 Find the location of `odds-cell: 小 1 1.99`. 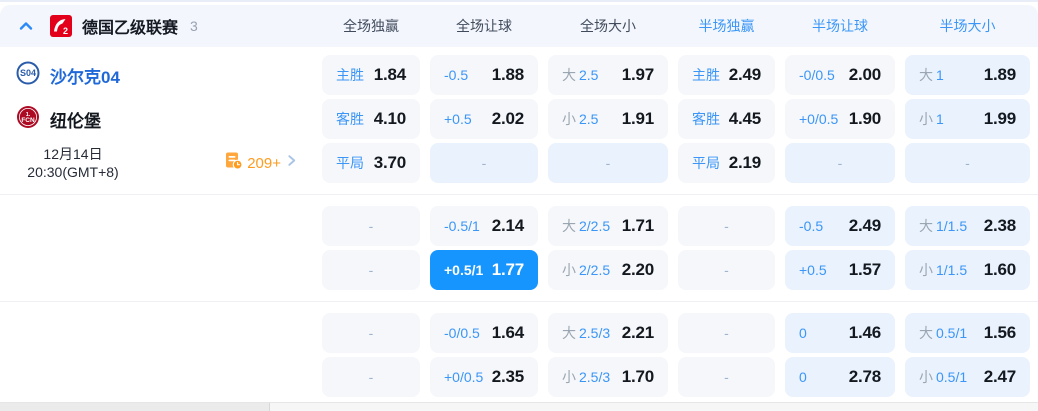

odds-cell: 小 1 1.99 is located at coordinates (967, 119).